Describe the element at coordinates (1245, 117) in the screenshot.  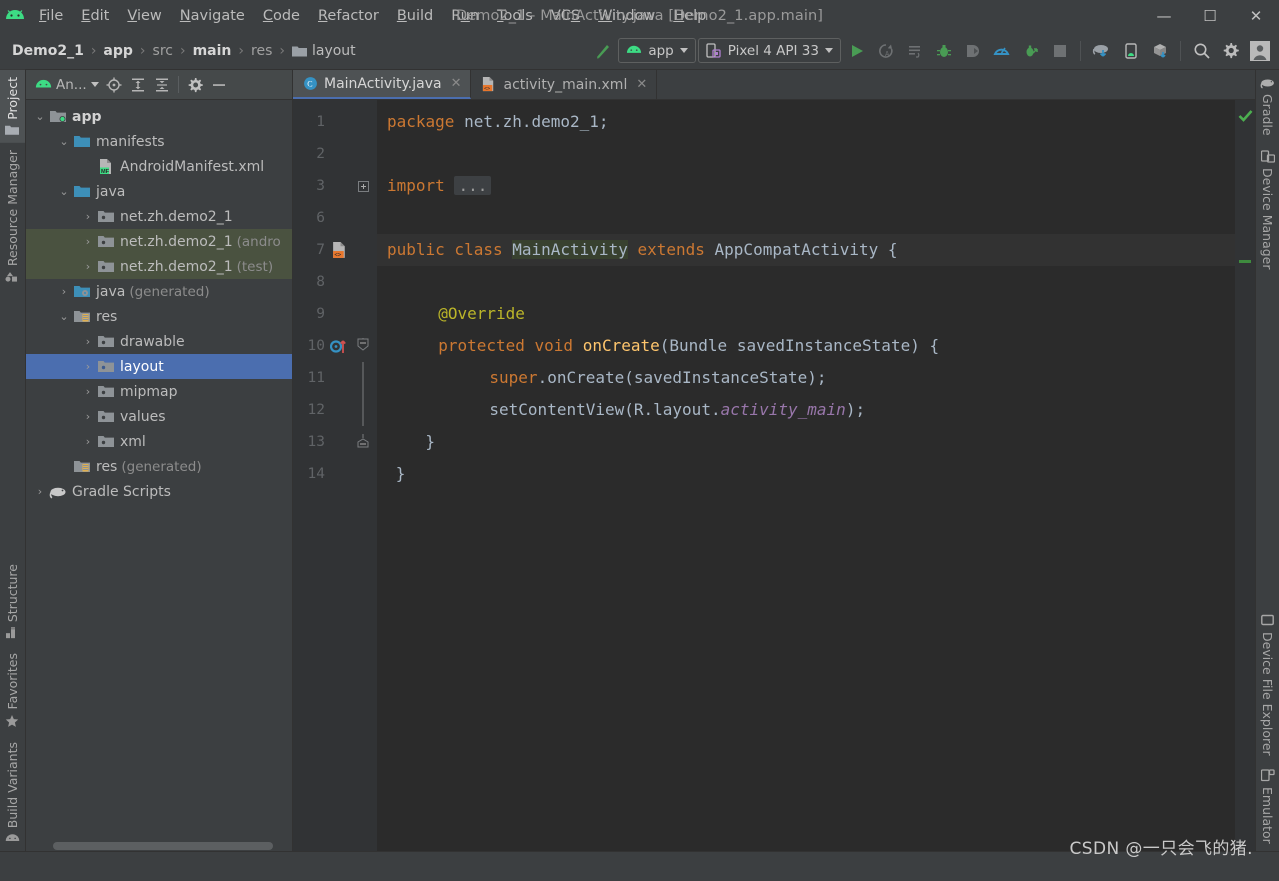
I see `inspection-ok-icon` at that location.